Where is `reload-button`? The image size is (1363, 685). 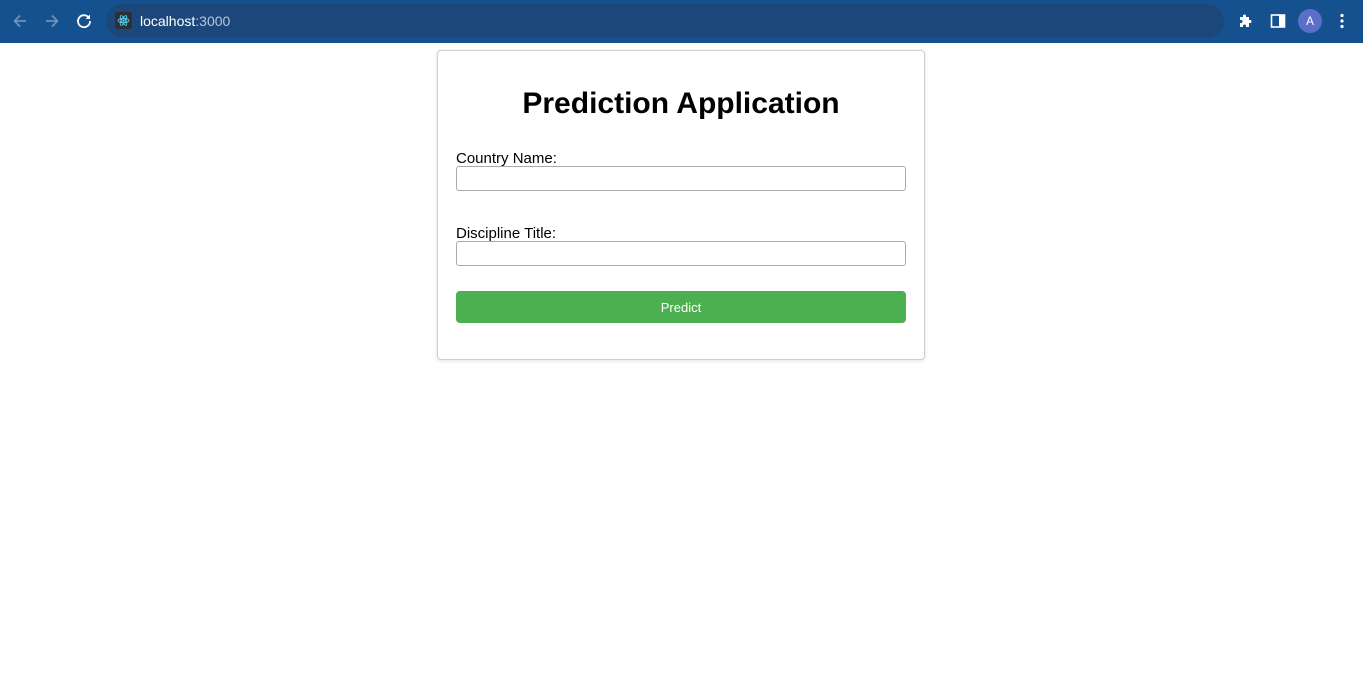 reload-button is located at coordinates (84, 21).